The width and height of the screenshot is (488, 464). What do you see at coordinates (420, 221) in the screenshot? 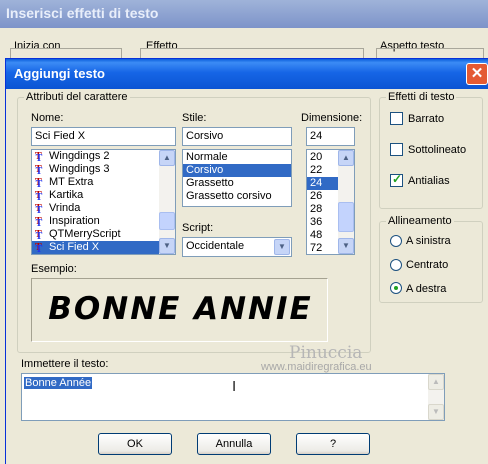
I see `alignment-legend: Allineamento` at bounding box center [420, 221].